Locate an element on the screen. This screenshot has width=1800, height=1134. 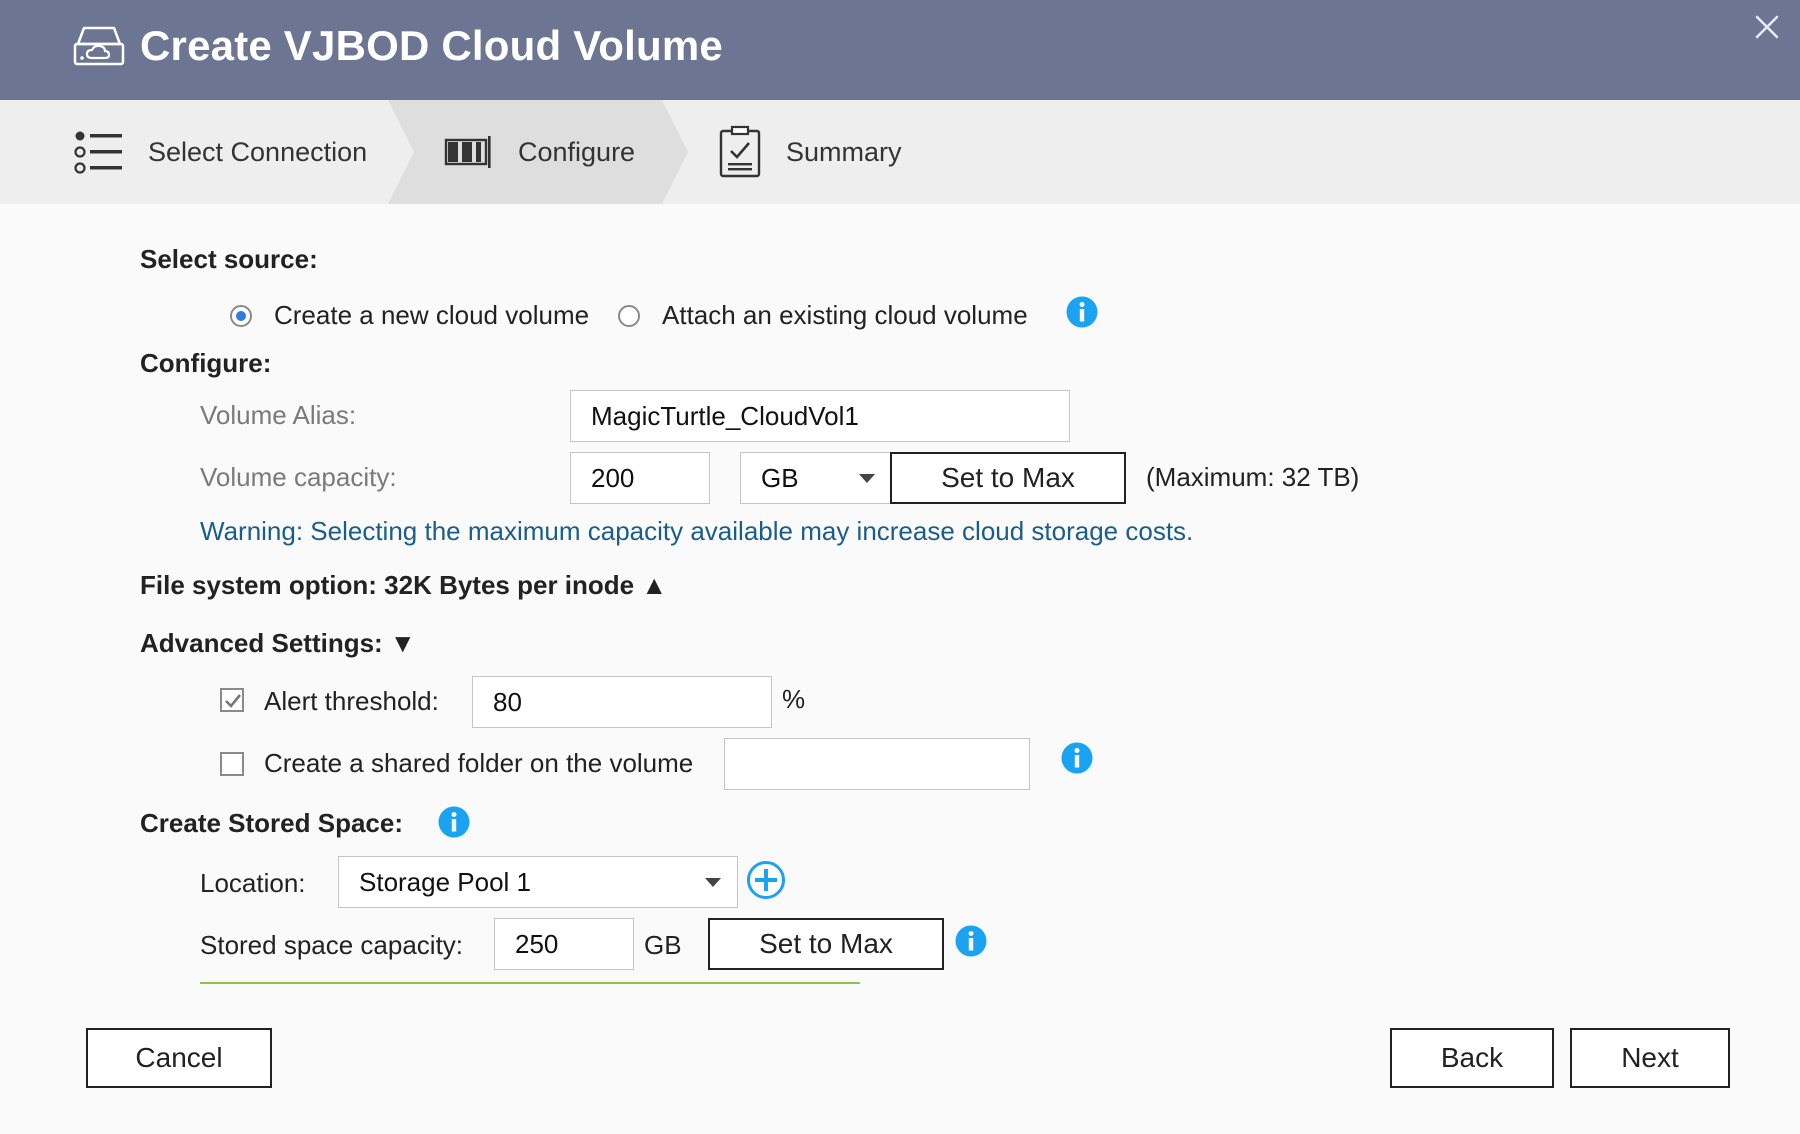
stored-space-unit: GB is located at coordinates (663, 945).